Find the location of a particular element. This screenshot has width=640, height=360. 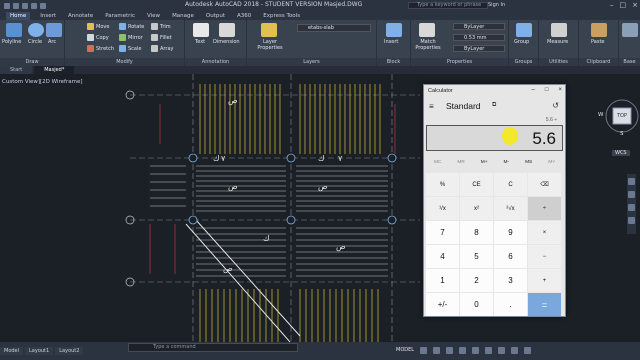

file-tab-start: Start is located at coordinates (16, 70).